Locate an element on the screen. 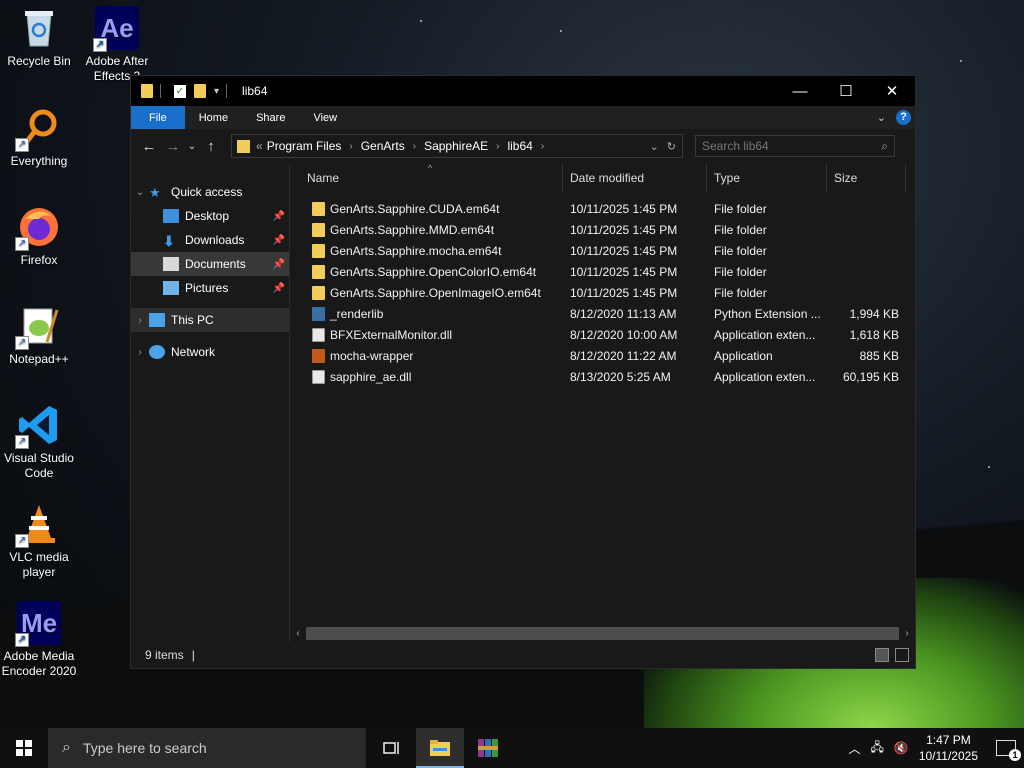  column-header-size: Size is located at coordinates (866, 178).